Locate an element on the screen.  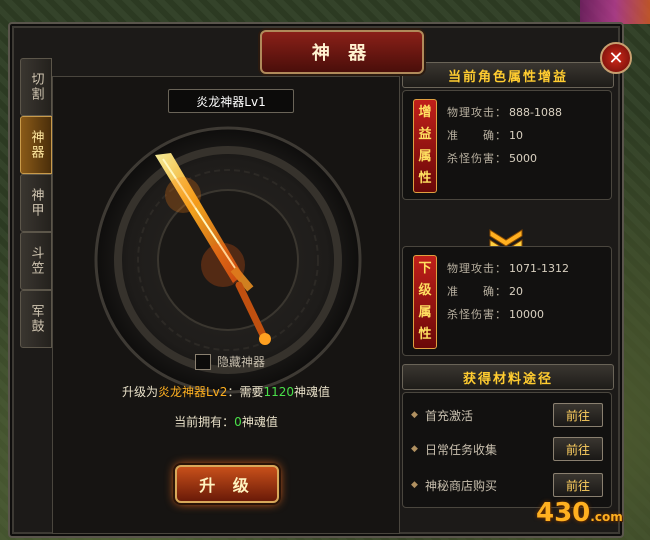
own-prefix: 当前拥有： is located at coordinates (204, 422).